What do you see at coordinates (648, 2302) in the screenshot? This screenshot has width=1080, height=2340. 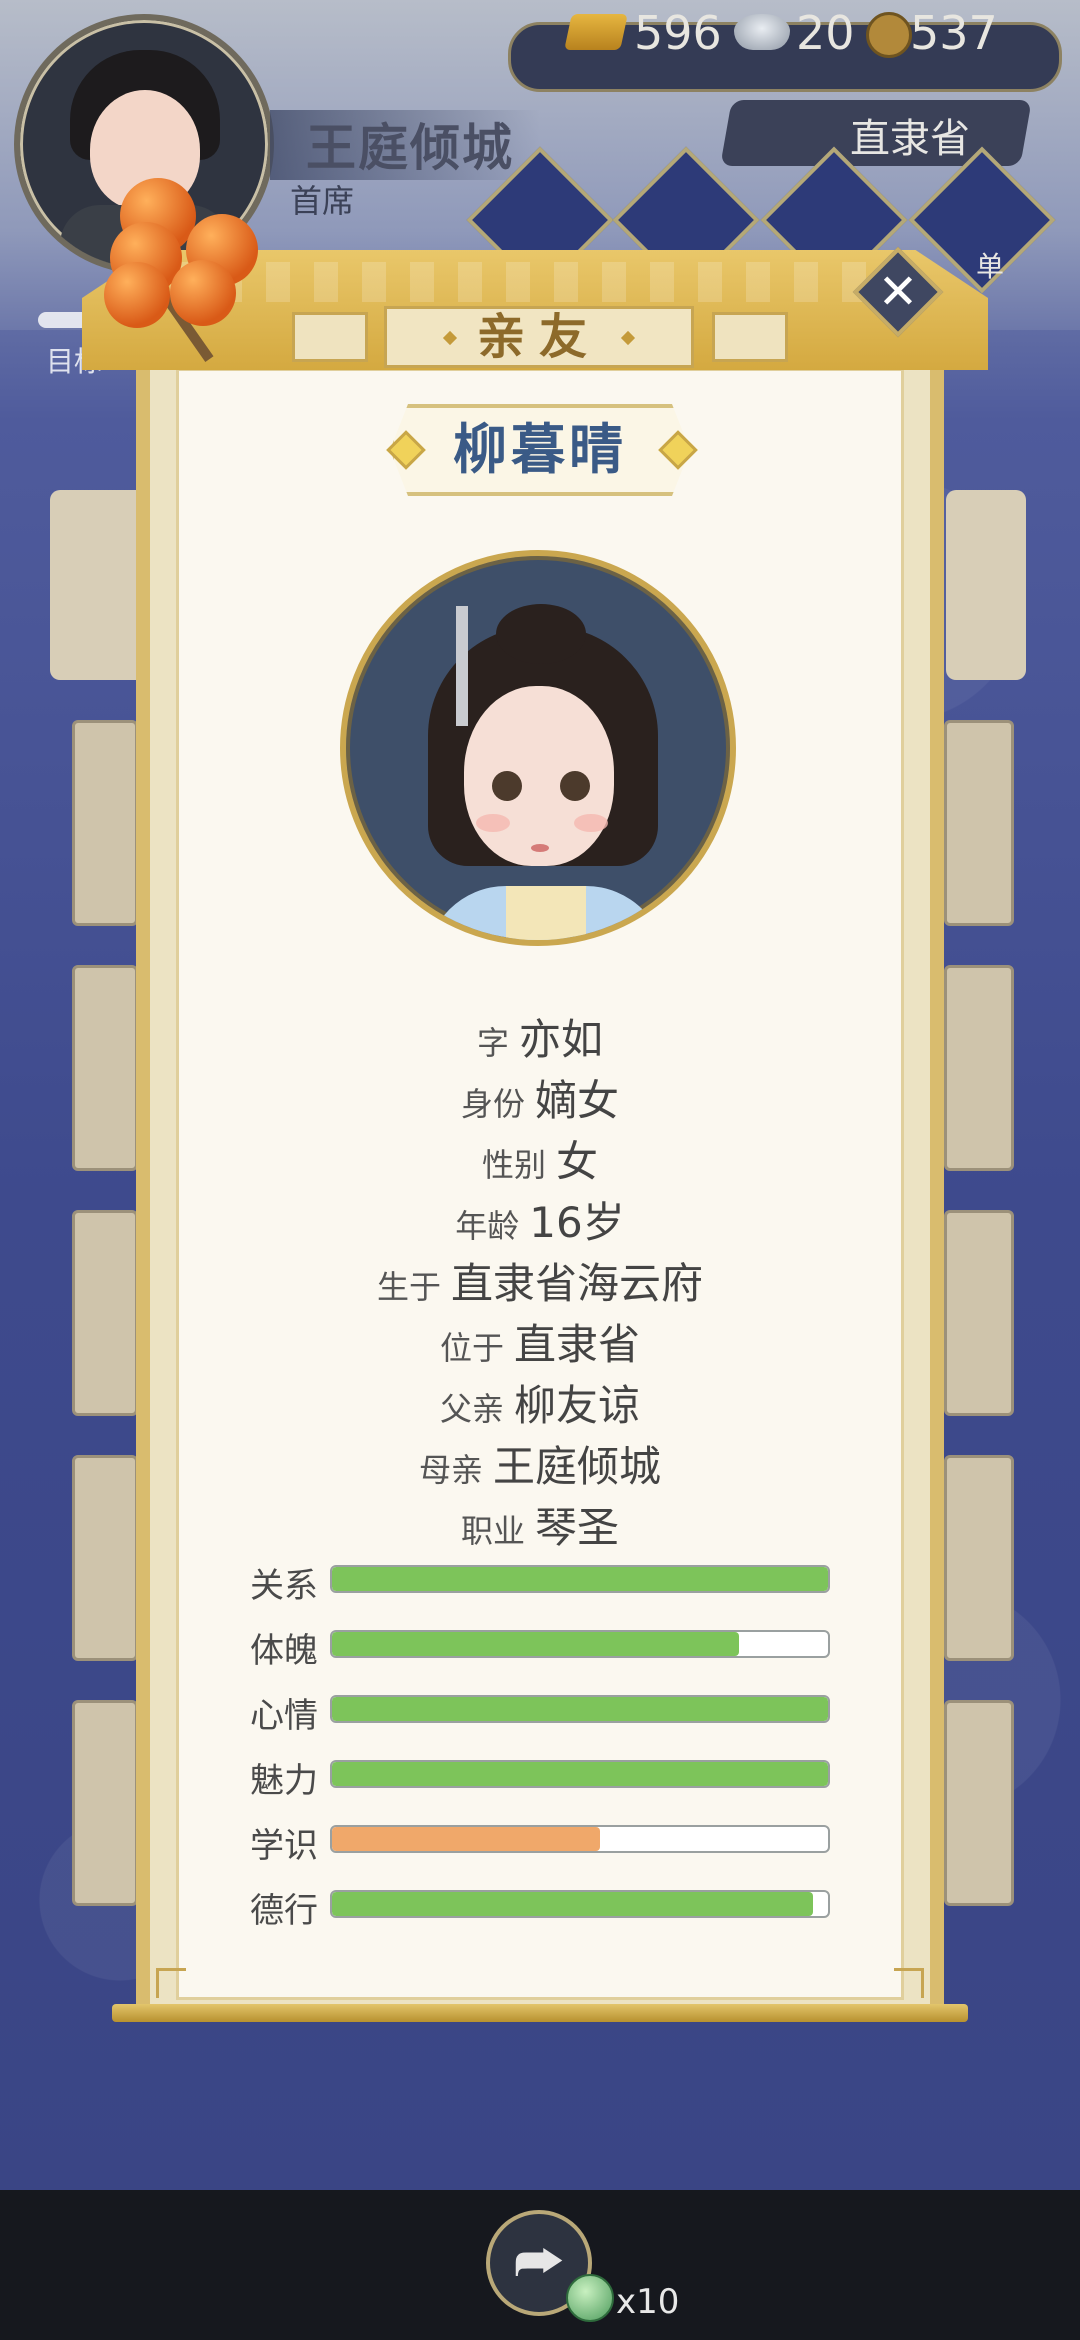 I see `share-reward-count: x10` at bounding box center [648, 2302].